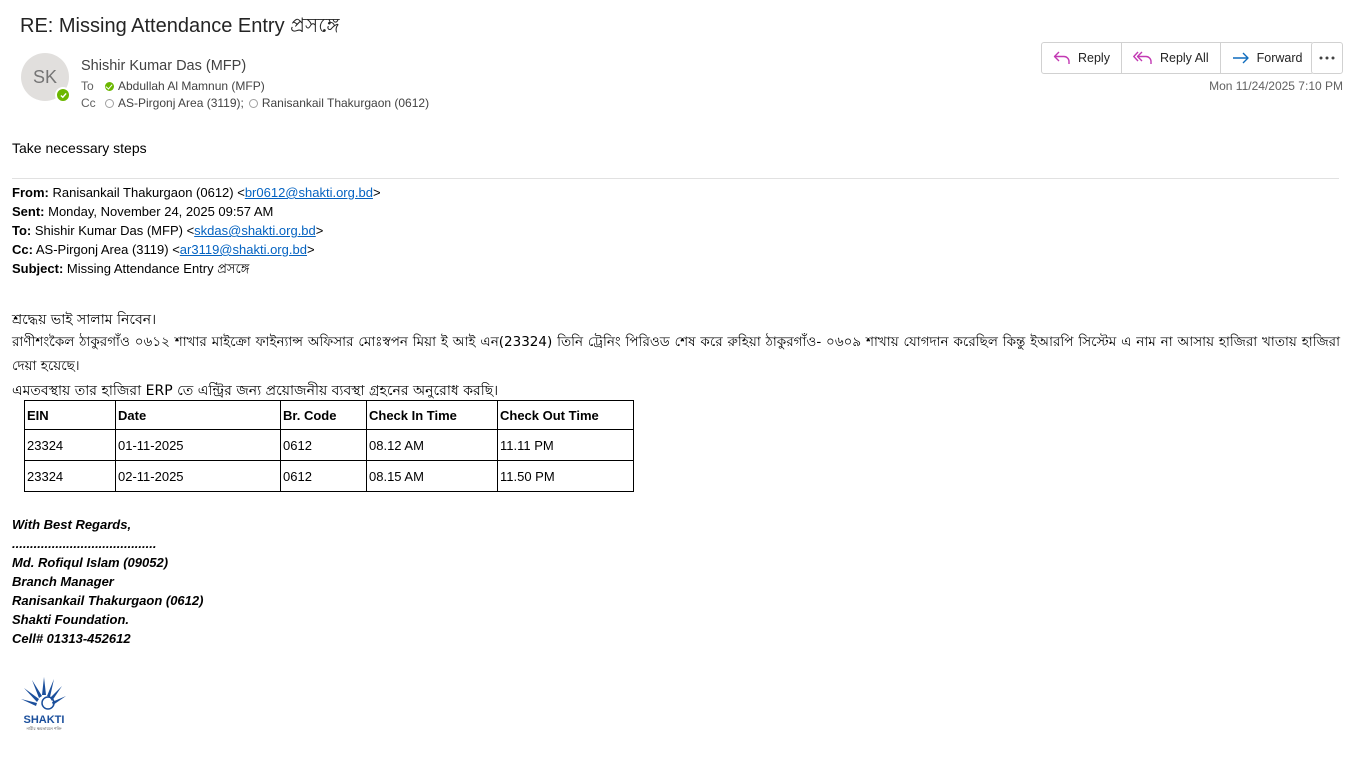 The width and height of the screenshot is (1364, 781). Describe the element at coordinates (148, 192) in the screenshot. I see `from-text: Ranisankail Thakurgaon (0612) <` at that location.